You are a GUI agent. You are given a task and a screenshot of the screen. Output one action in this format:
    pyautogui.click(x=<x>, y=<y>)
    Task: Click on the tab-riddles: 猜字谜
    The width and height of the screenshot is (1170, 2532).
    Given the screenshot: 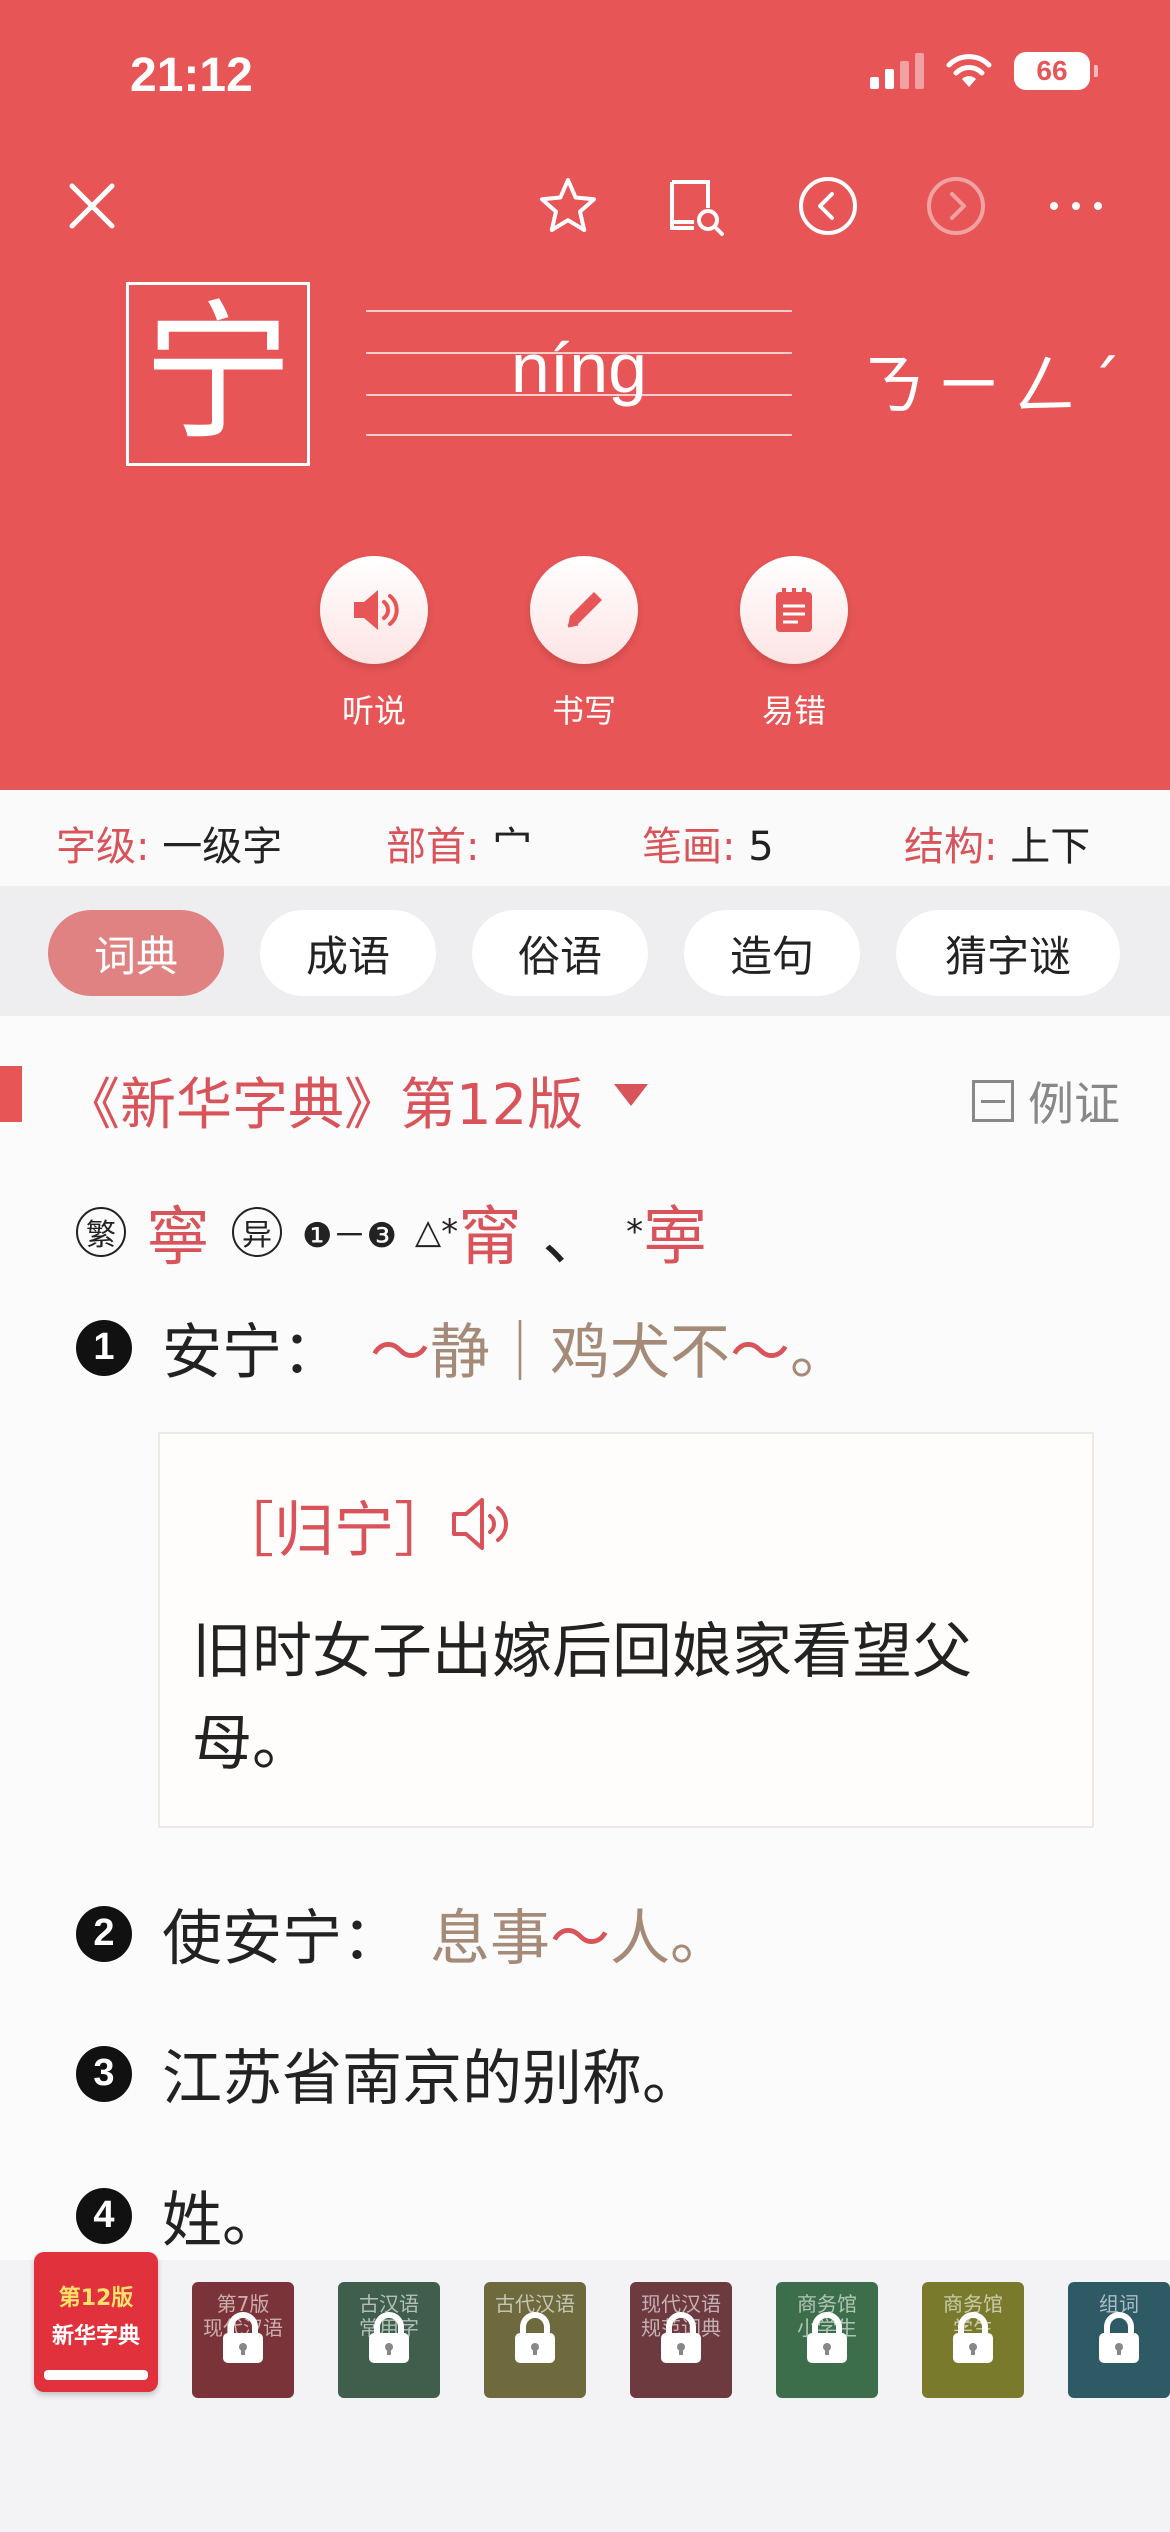 What is the action you would take?
    pyautogui.click(x=1008, y=953)
    